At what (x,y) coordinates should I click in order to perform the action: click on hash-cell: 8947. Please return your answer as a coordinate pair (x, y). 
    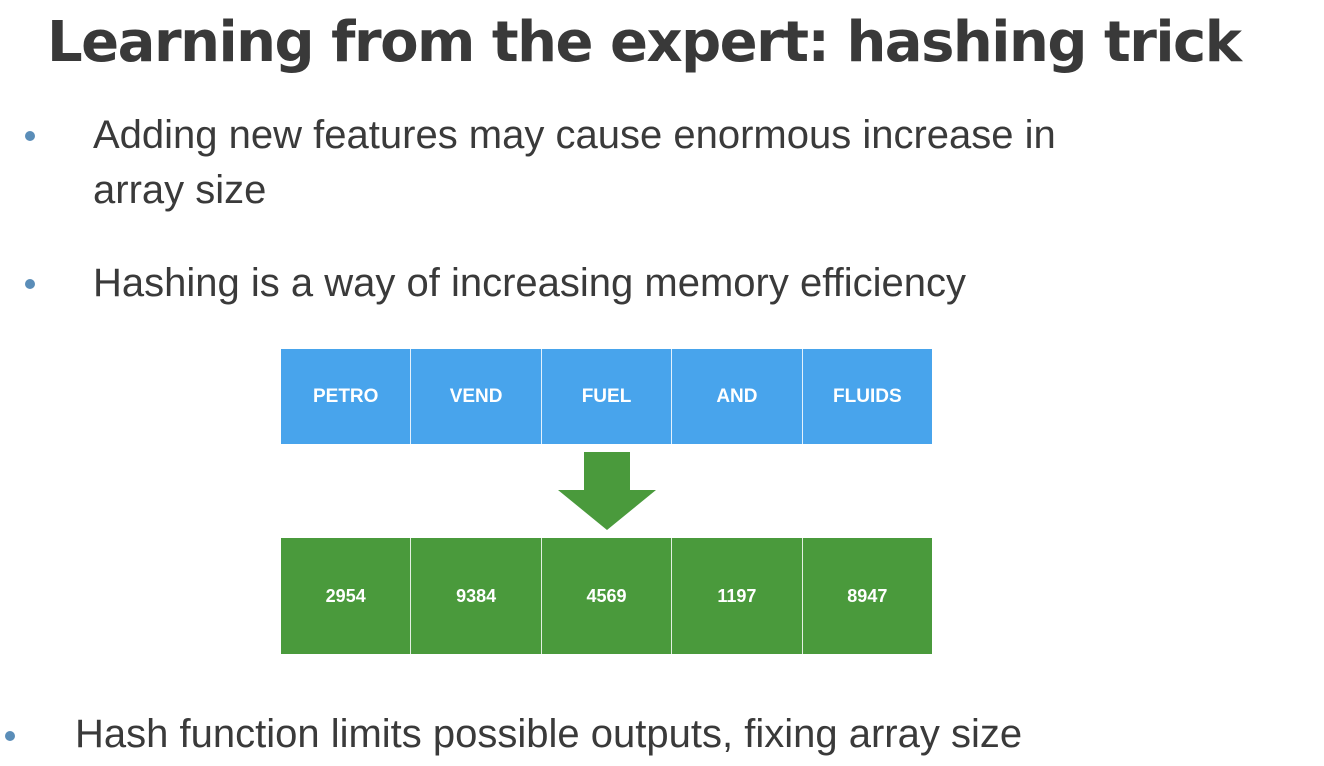
    Looking at the image, I should click on (867, 596).